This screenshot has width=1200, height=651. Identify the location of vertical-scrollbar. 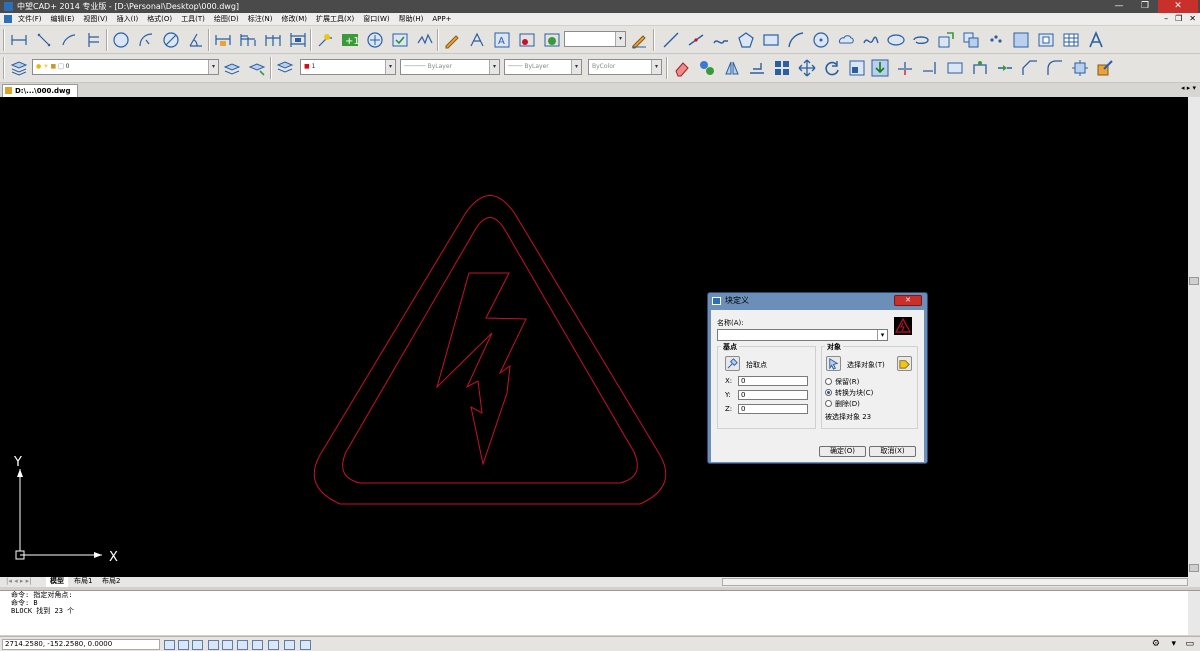
(1194, 337).